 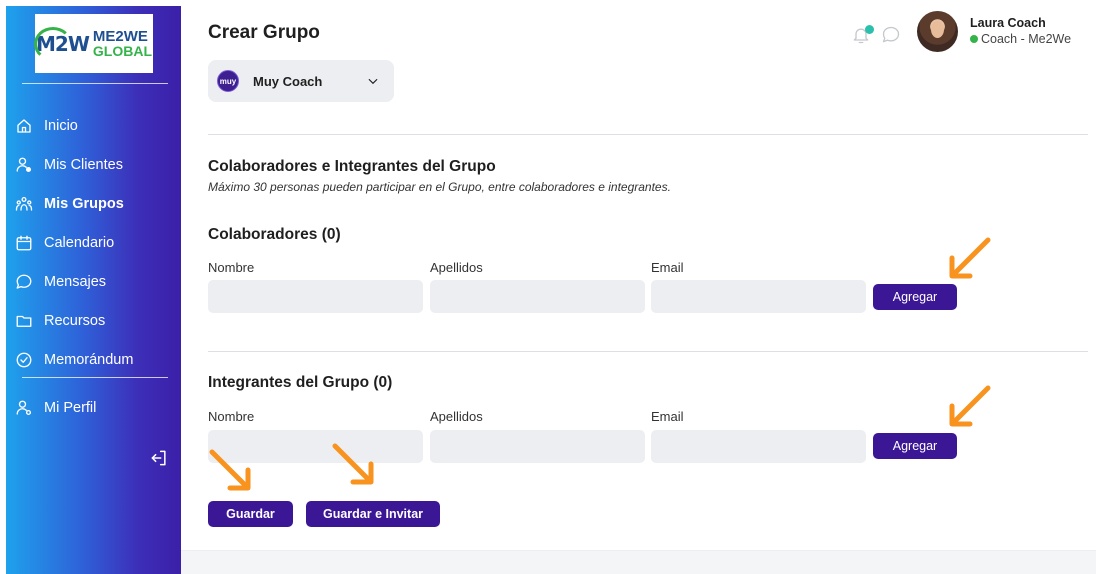 I want to click on member-email-label: Email, so click(x=667, y=416).